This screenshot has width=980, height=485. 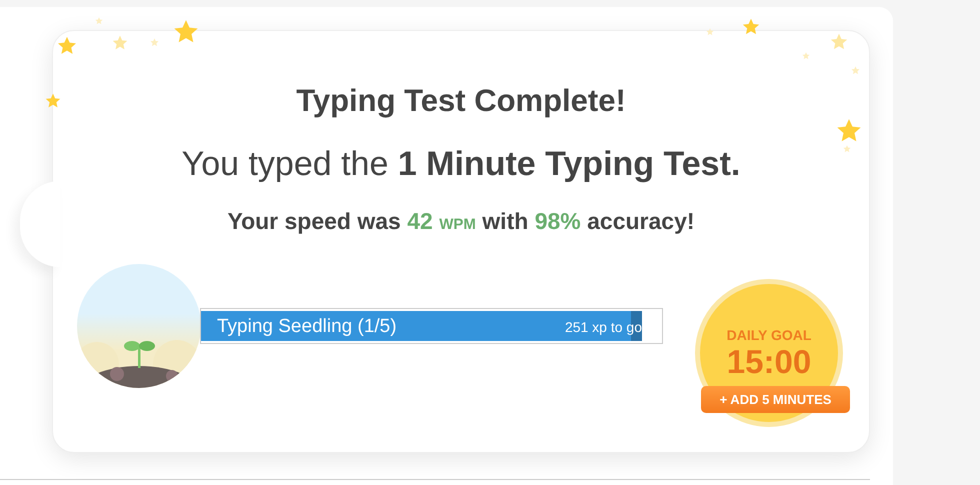 I want to click on daily-goal-time: 15:00, so click(x=769, y=361).